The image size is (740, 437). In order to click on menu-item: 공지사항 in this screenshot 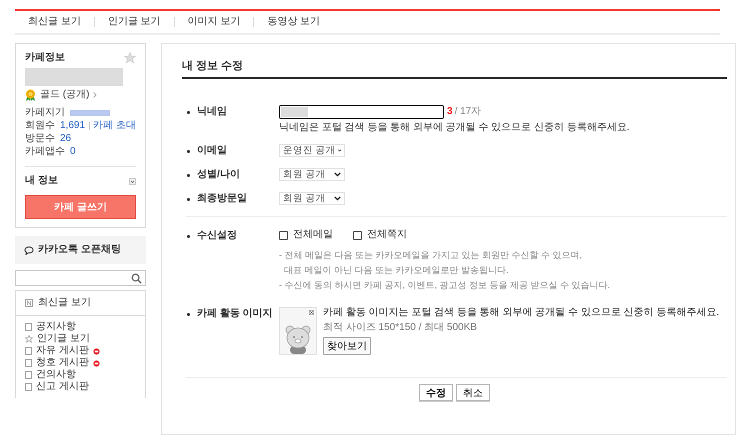, I will do `click(56, 327)`.